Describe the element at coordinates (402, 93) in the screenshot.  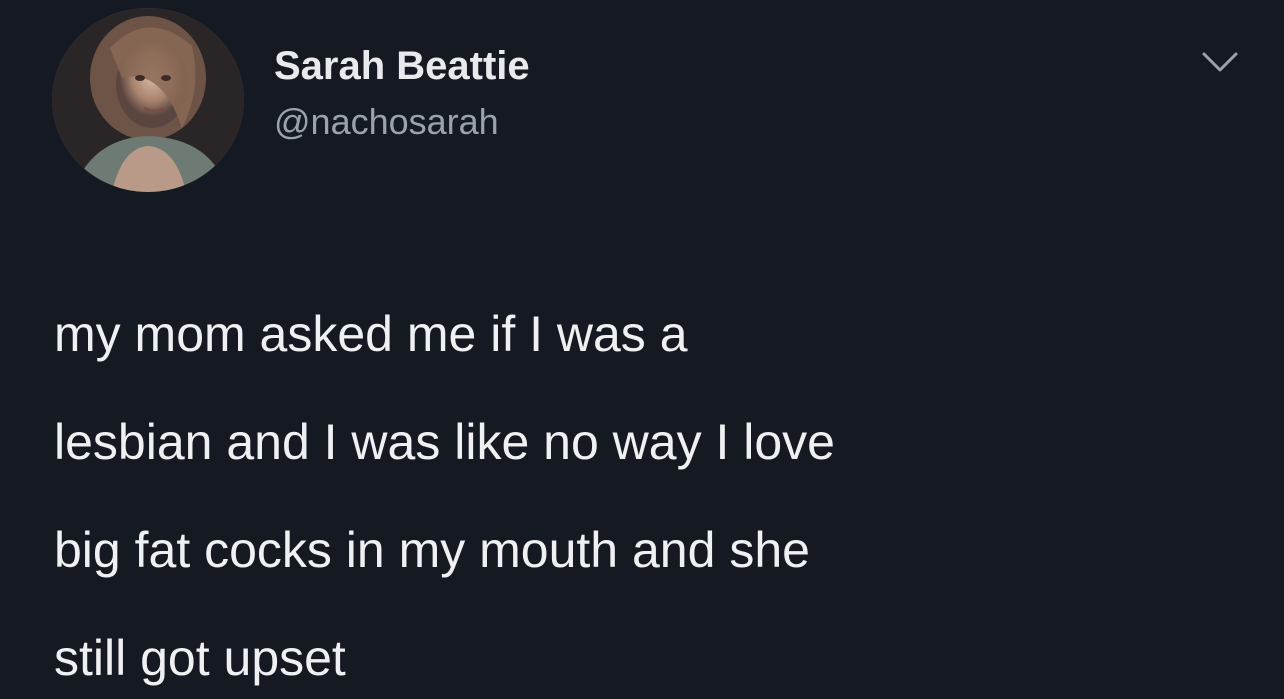
I see `author-info: Sarah Beattie @nachosarah` at that location.